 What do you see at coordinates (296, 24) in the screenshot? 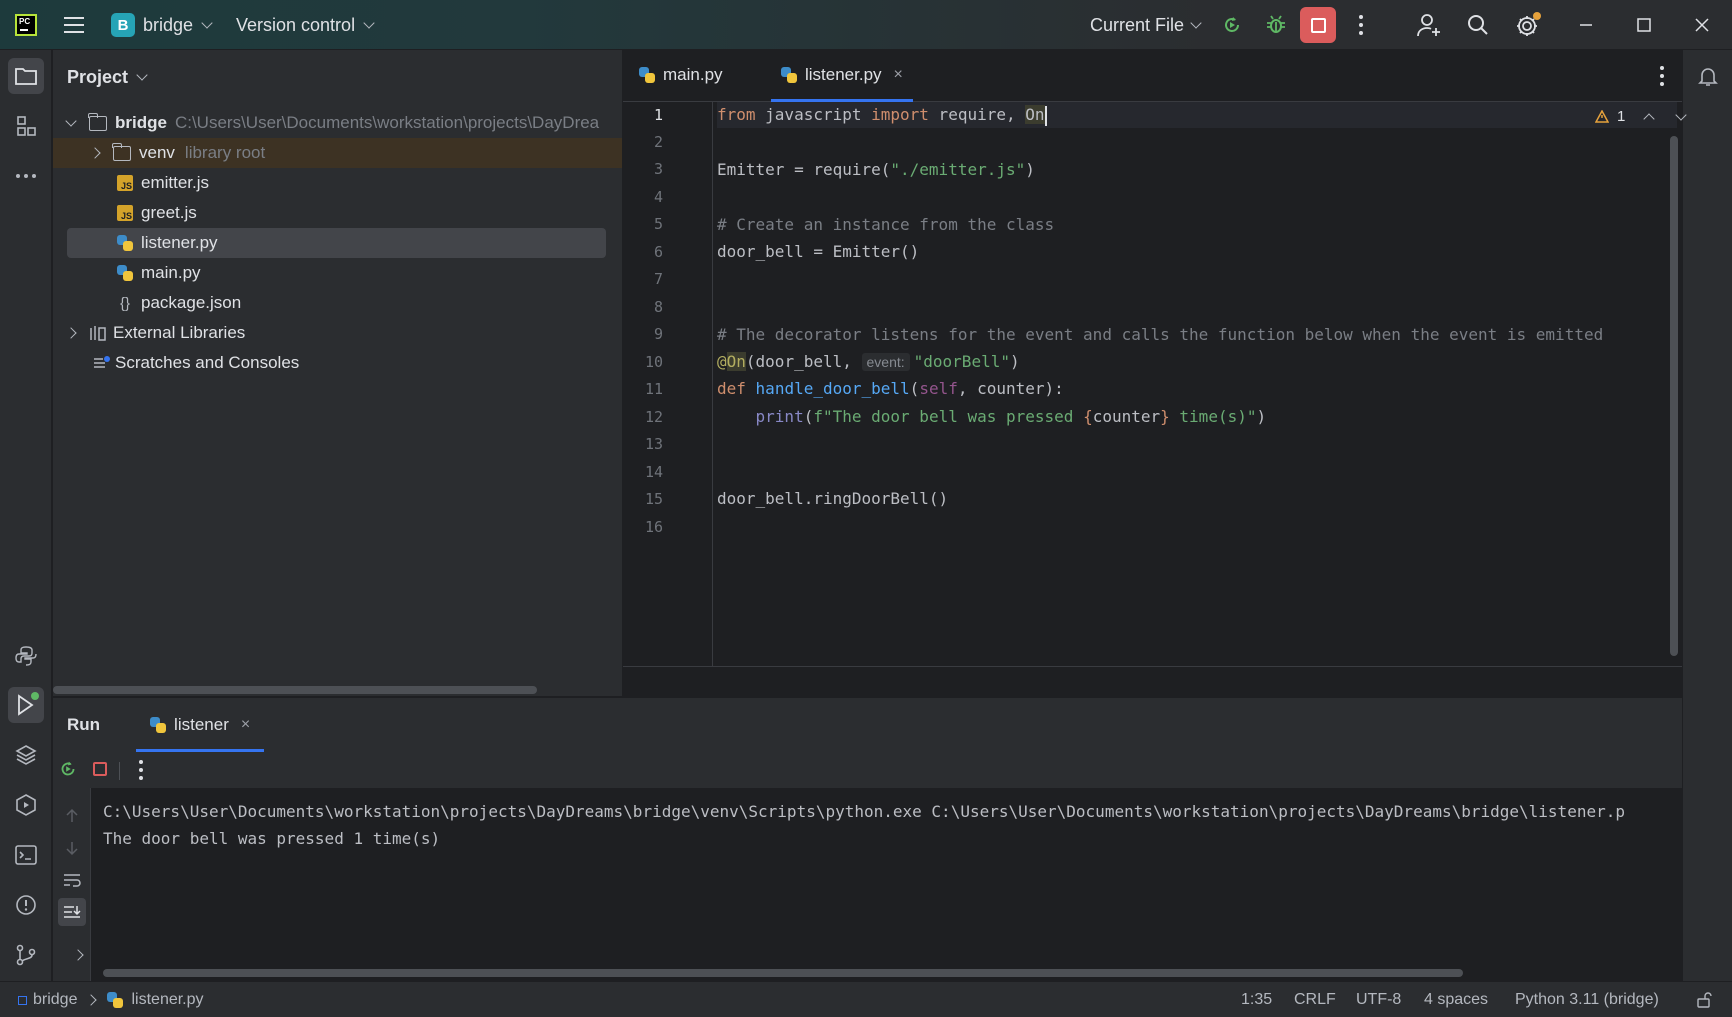
I see `vcs-label: Version control` at bounding box center [296, 24].